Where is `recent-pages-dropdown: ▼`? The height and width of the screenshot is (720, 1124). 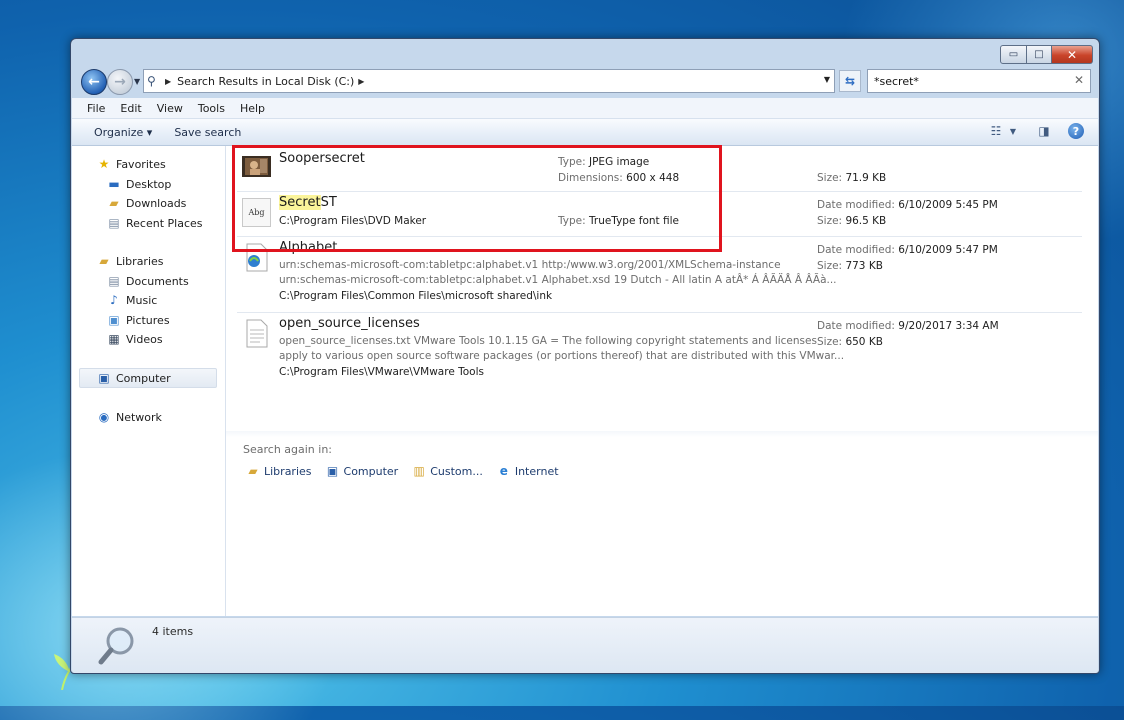
recent-pages-dropdown: ▼ is located at coordinates (137, 81).